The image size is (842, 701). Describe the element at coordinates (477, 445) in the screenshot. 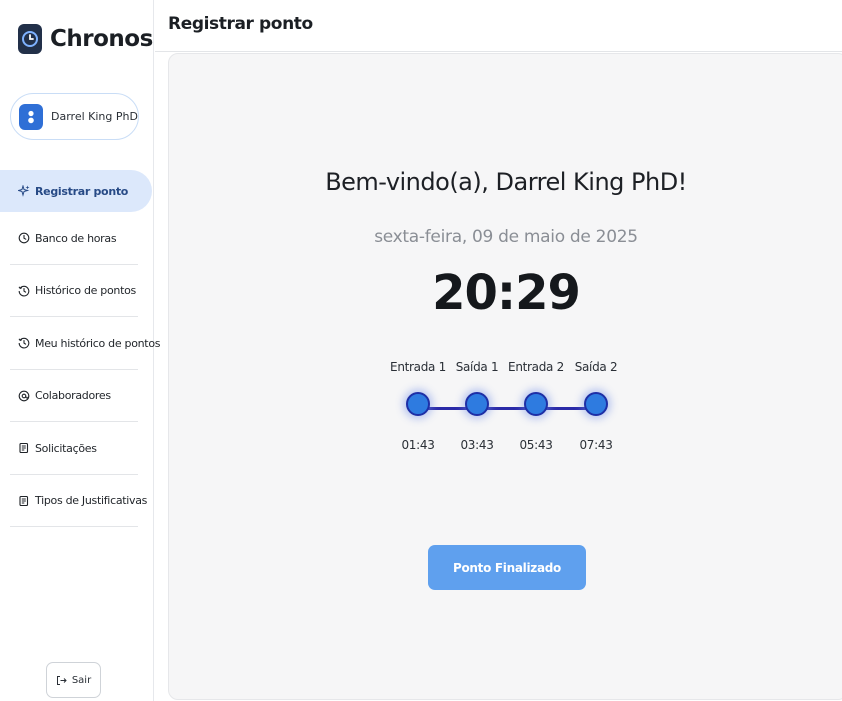

I see `timeline-time: 03:43` at that location.